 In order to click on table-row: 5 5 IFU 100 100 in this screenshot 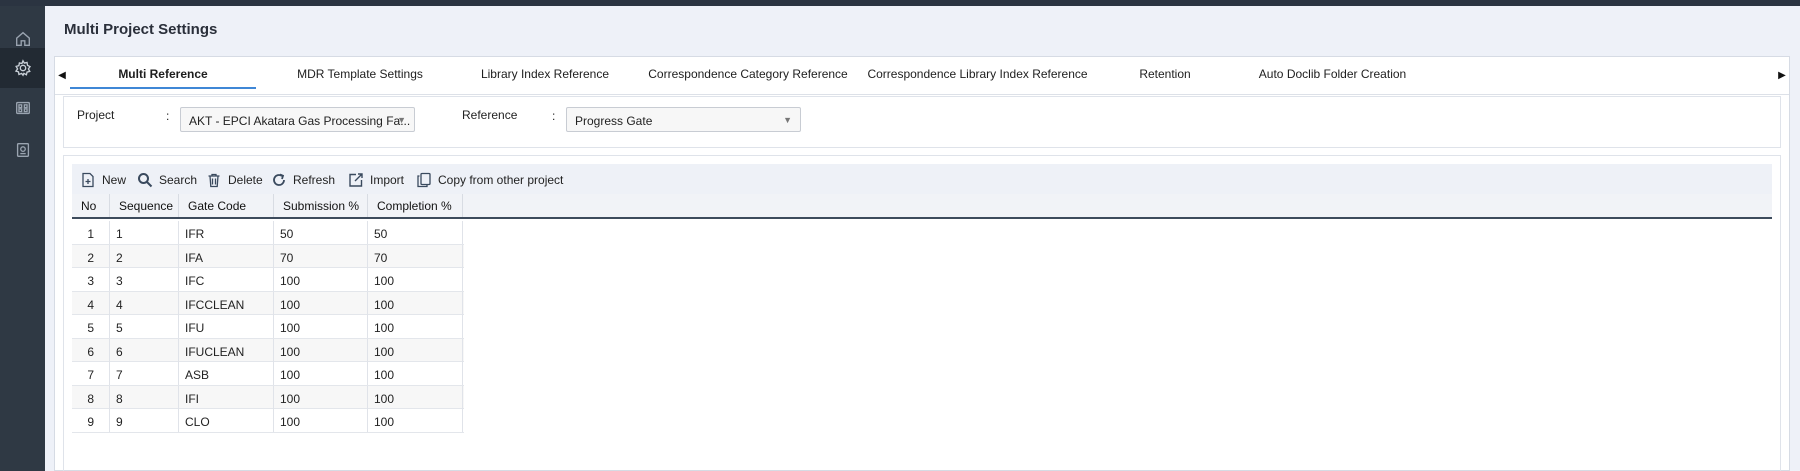, I will do `click(268, 327)`.